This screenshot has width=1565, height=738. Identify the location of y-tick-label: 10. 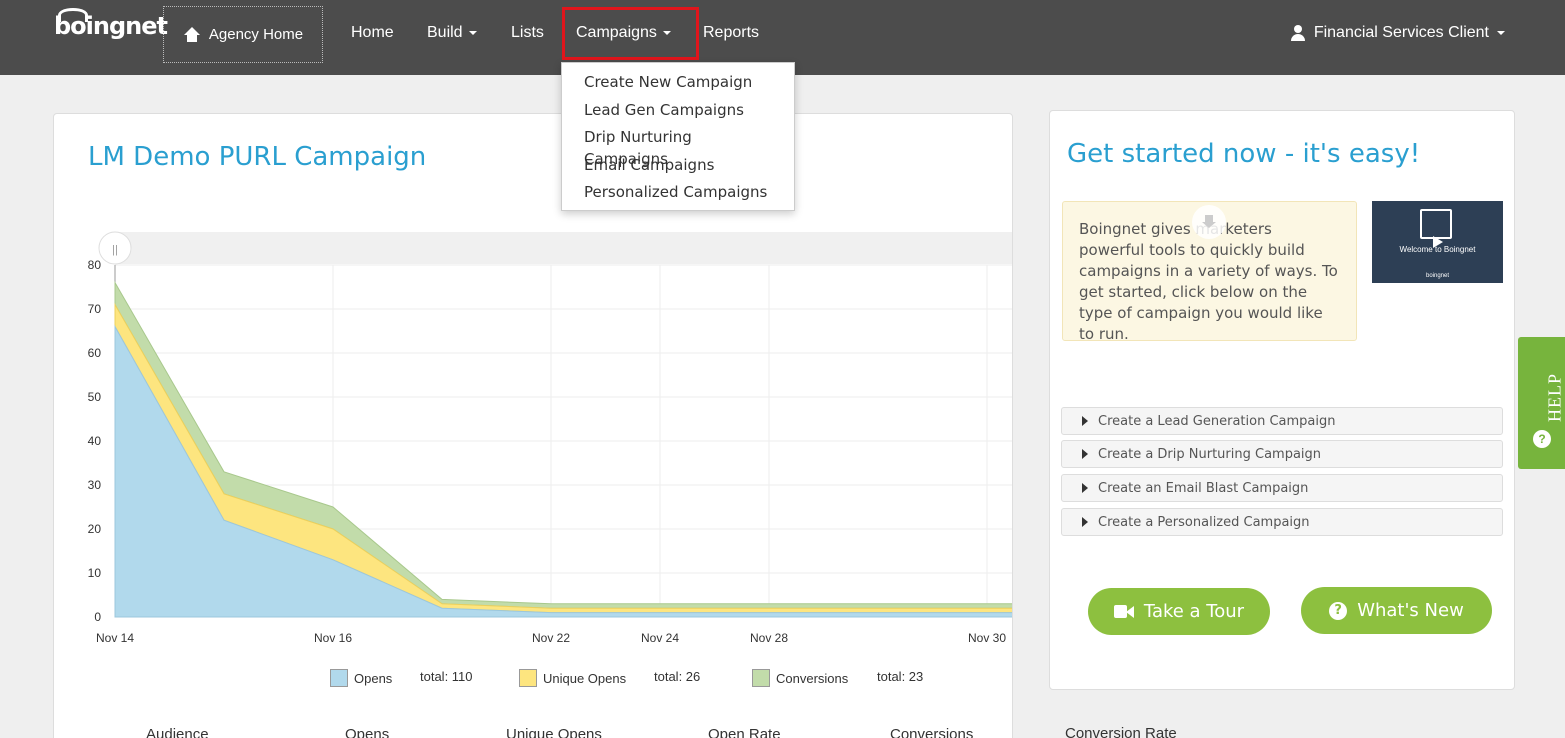
(95, 573).